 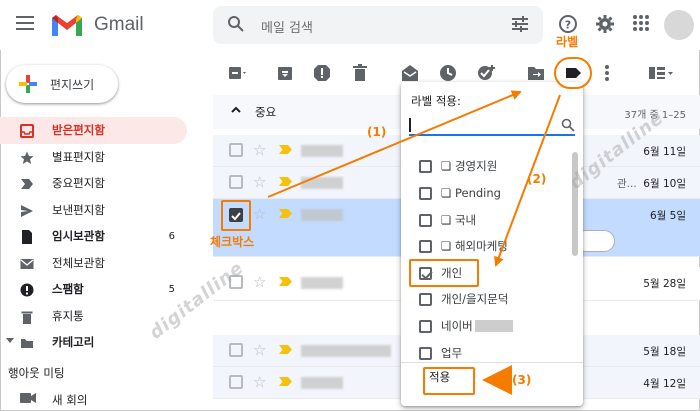 I want to click on mail-date: 6월 10일, so click(x=664, y=184).